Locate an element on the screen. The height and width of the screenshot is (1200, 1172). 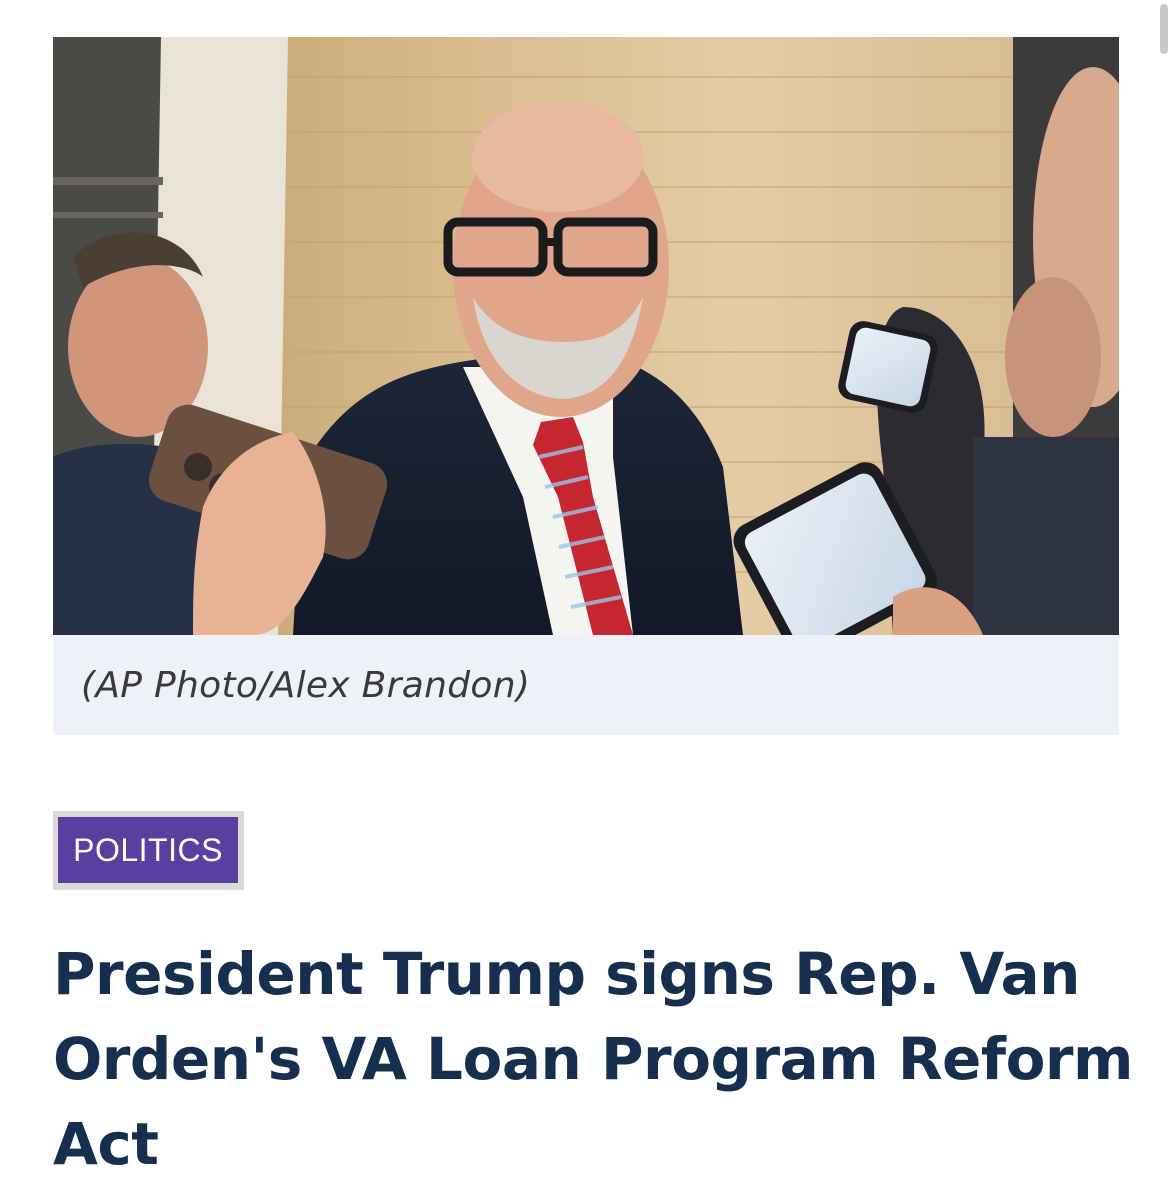
scrollbar-thumb is located at coordinates (1164, 29).